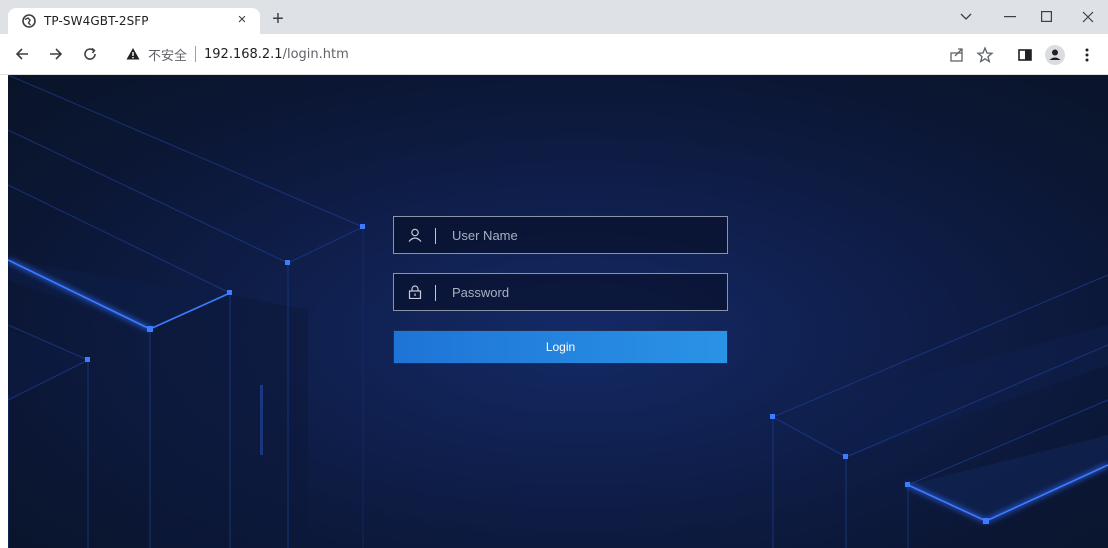 The width and height of the screenshot is (1108, 548). I want to click on password-input, so click(582, 292).